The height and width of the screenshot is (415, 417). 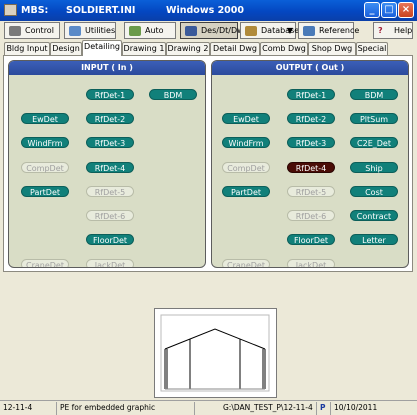 I want to click on output-rfdet-3-button: RfDet-3, so click(x=311, y=142).